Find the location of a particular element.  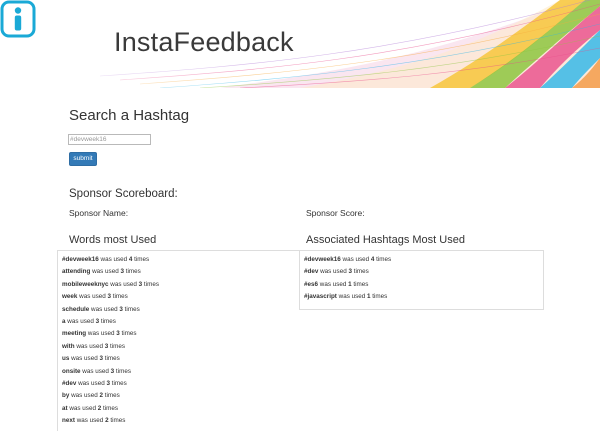

list-item: #es6 was used 1 times is located at coordinates (347, 287).